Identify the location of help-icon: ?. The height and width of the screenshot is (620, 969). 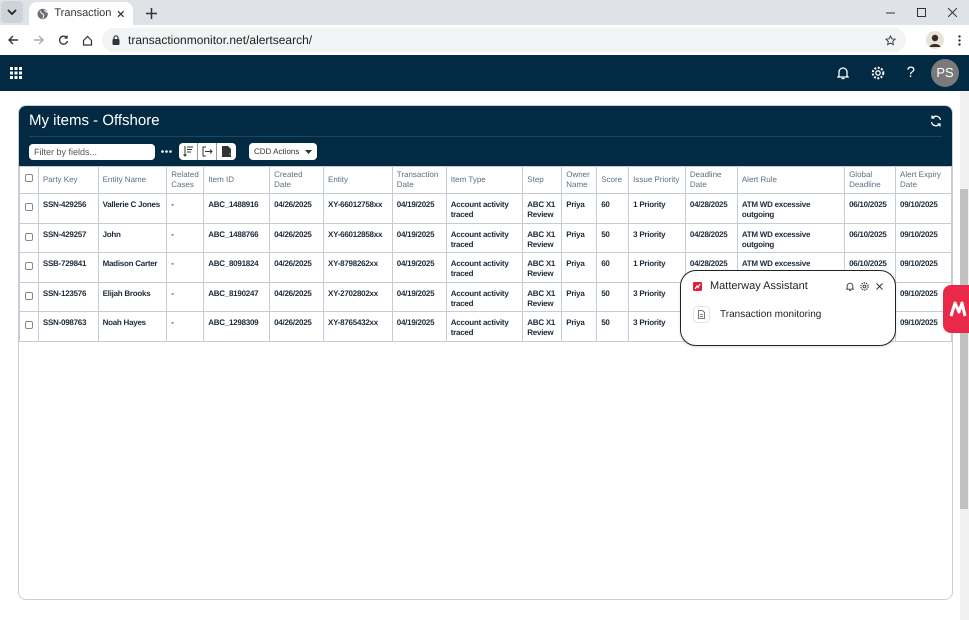
(910, 73).